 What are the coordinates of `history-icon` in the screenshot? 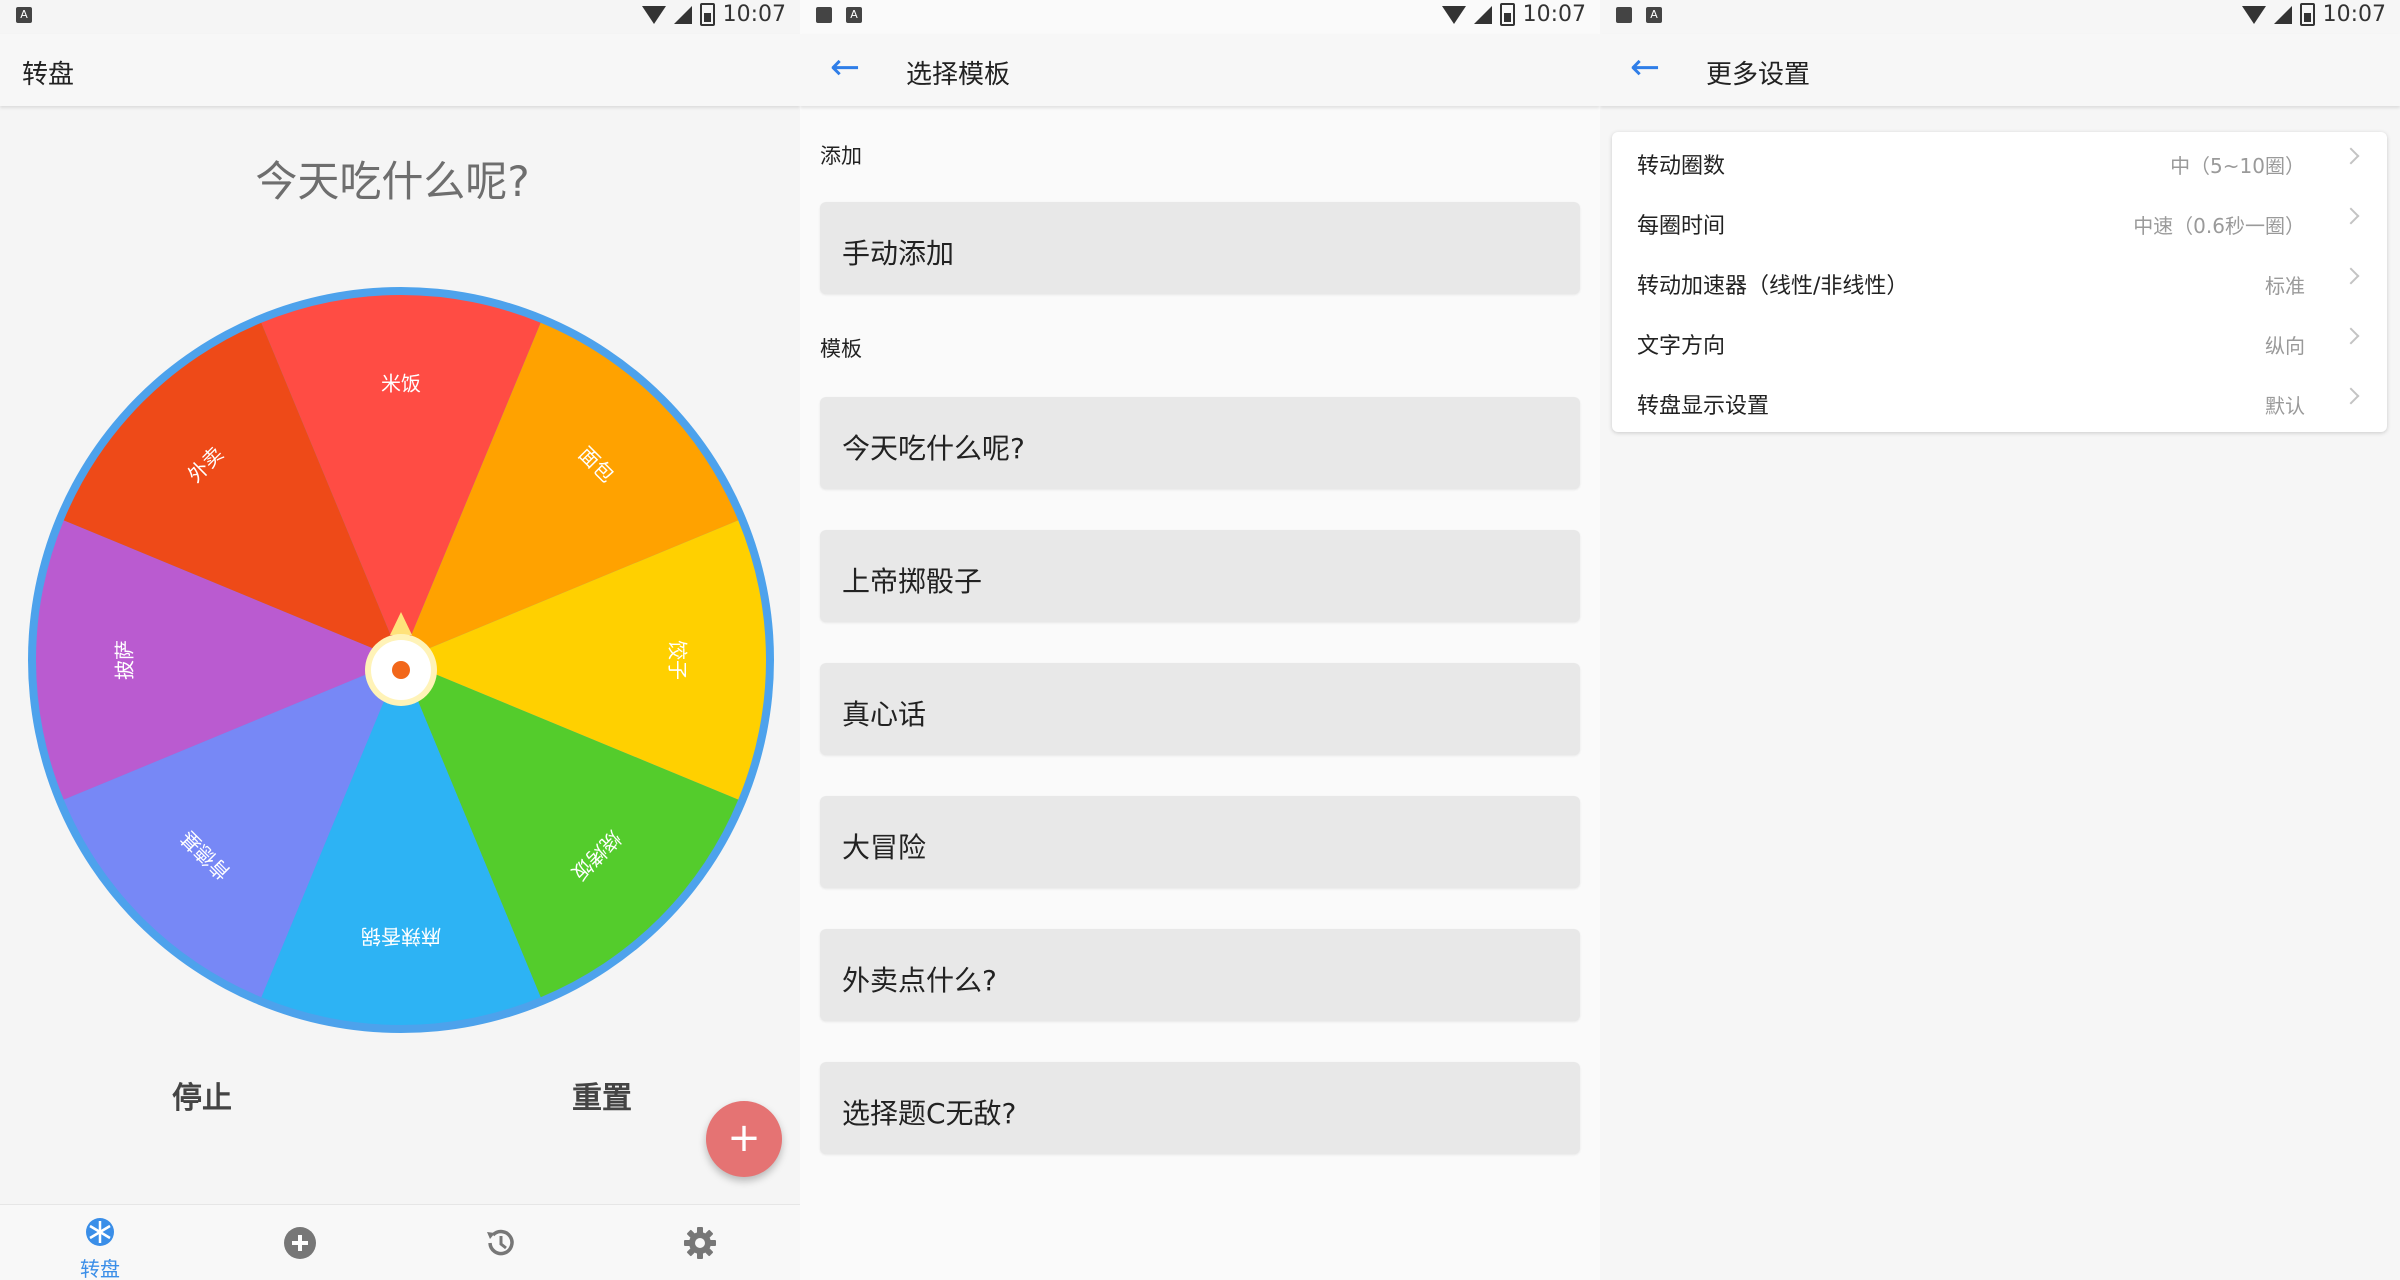 It's located at (500, 1242).